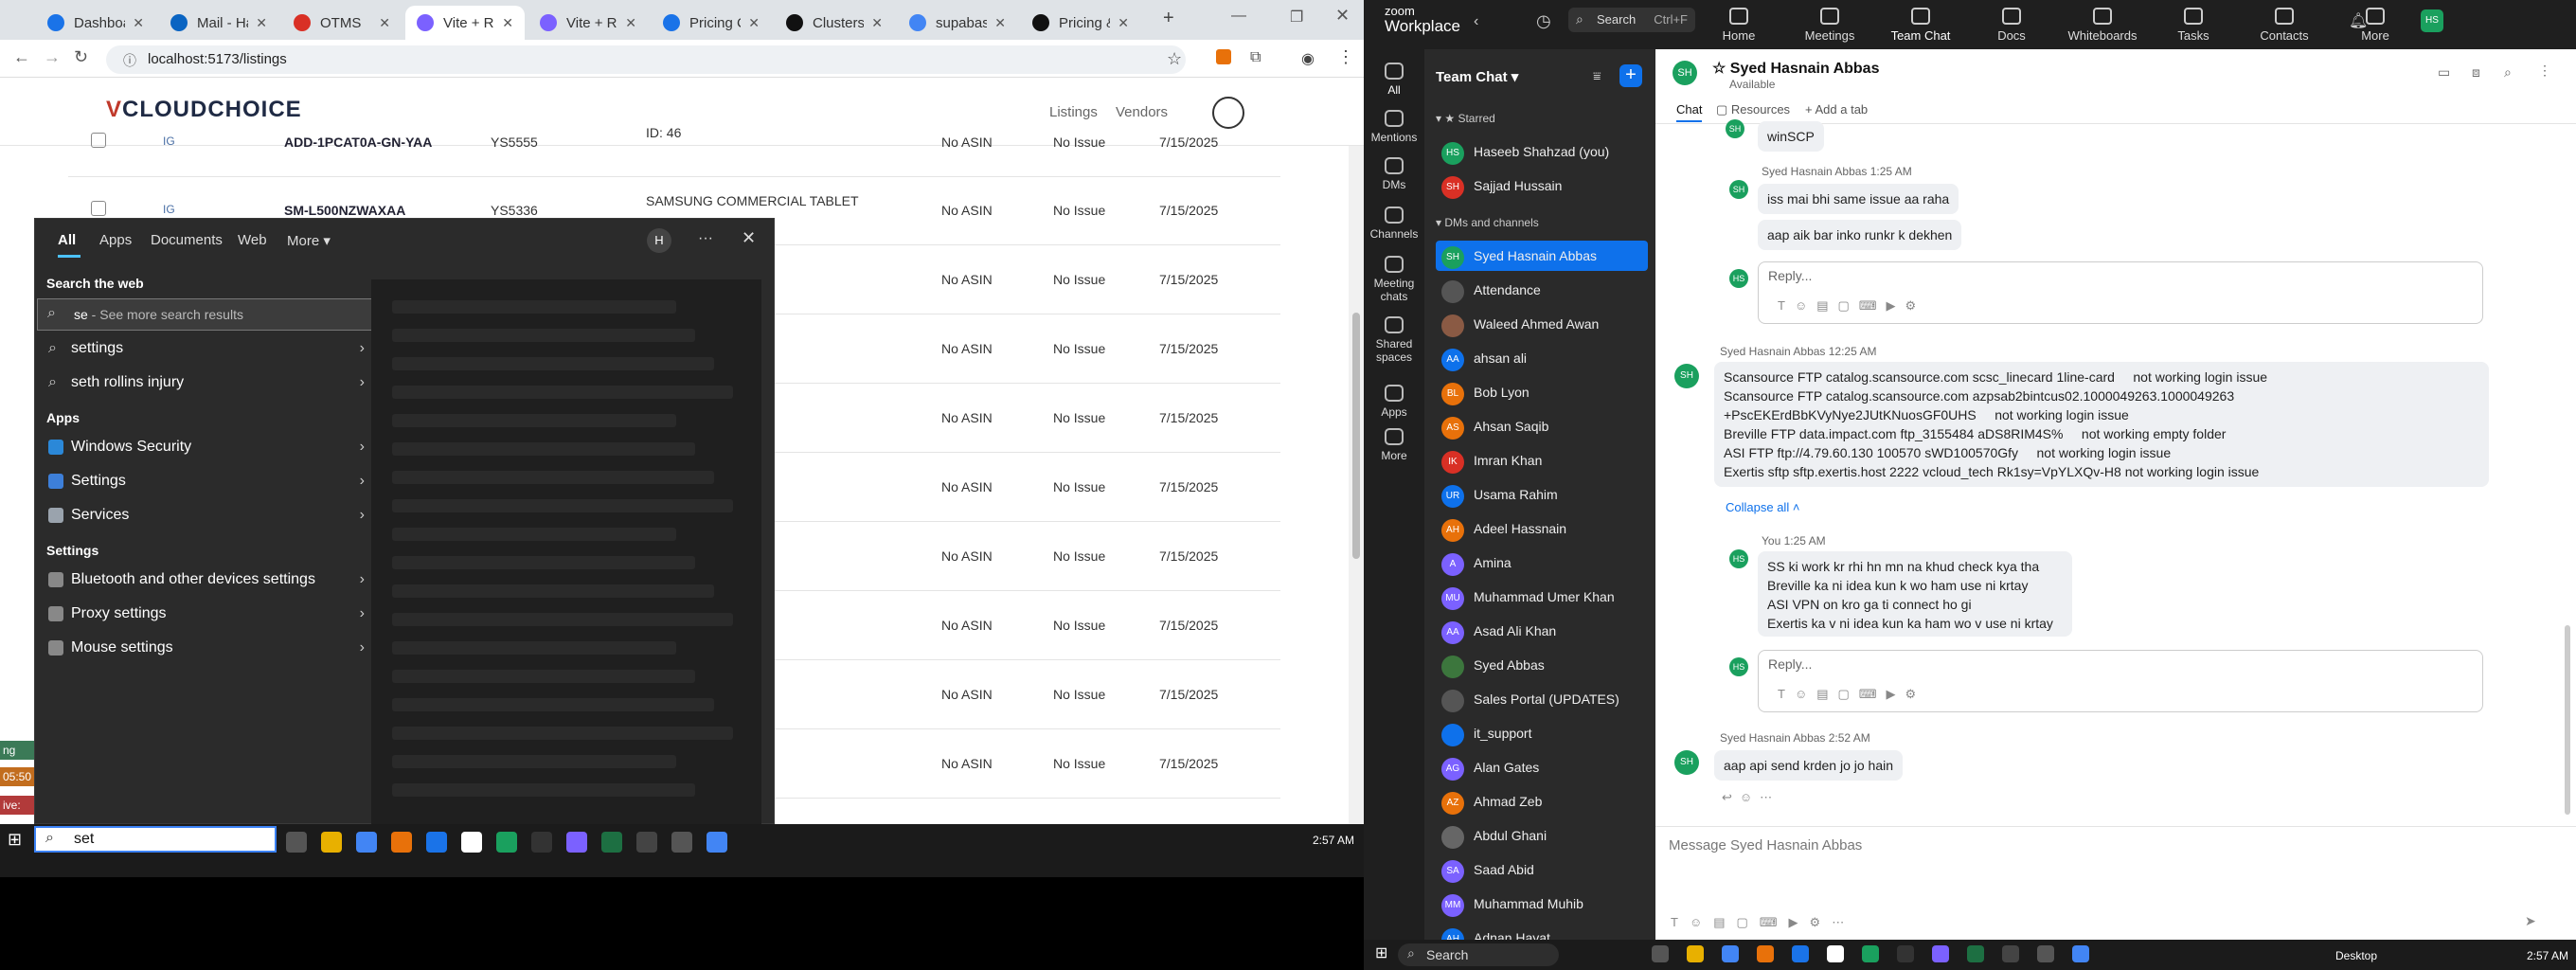  What do you see at coordinates (1356, 436) in the screenshot?
I see `page-scrollbar-thumb` at bounding box center [1356, 436].